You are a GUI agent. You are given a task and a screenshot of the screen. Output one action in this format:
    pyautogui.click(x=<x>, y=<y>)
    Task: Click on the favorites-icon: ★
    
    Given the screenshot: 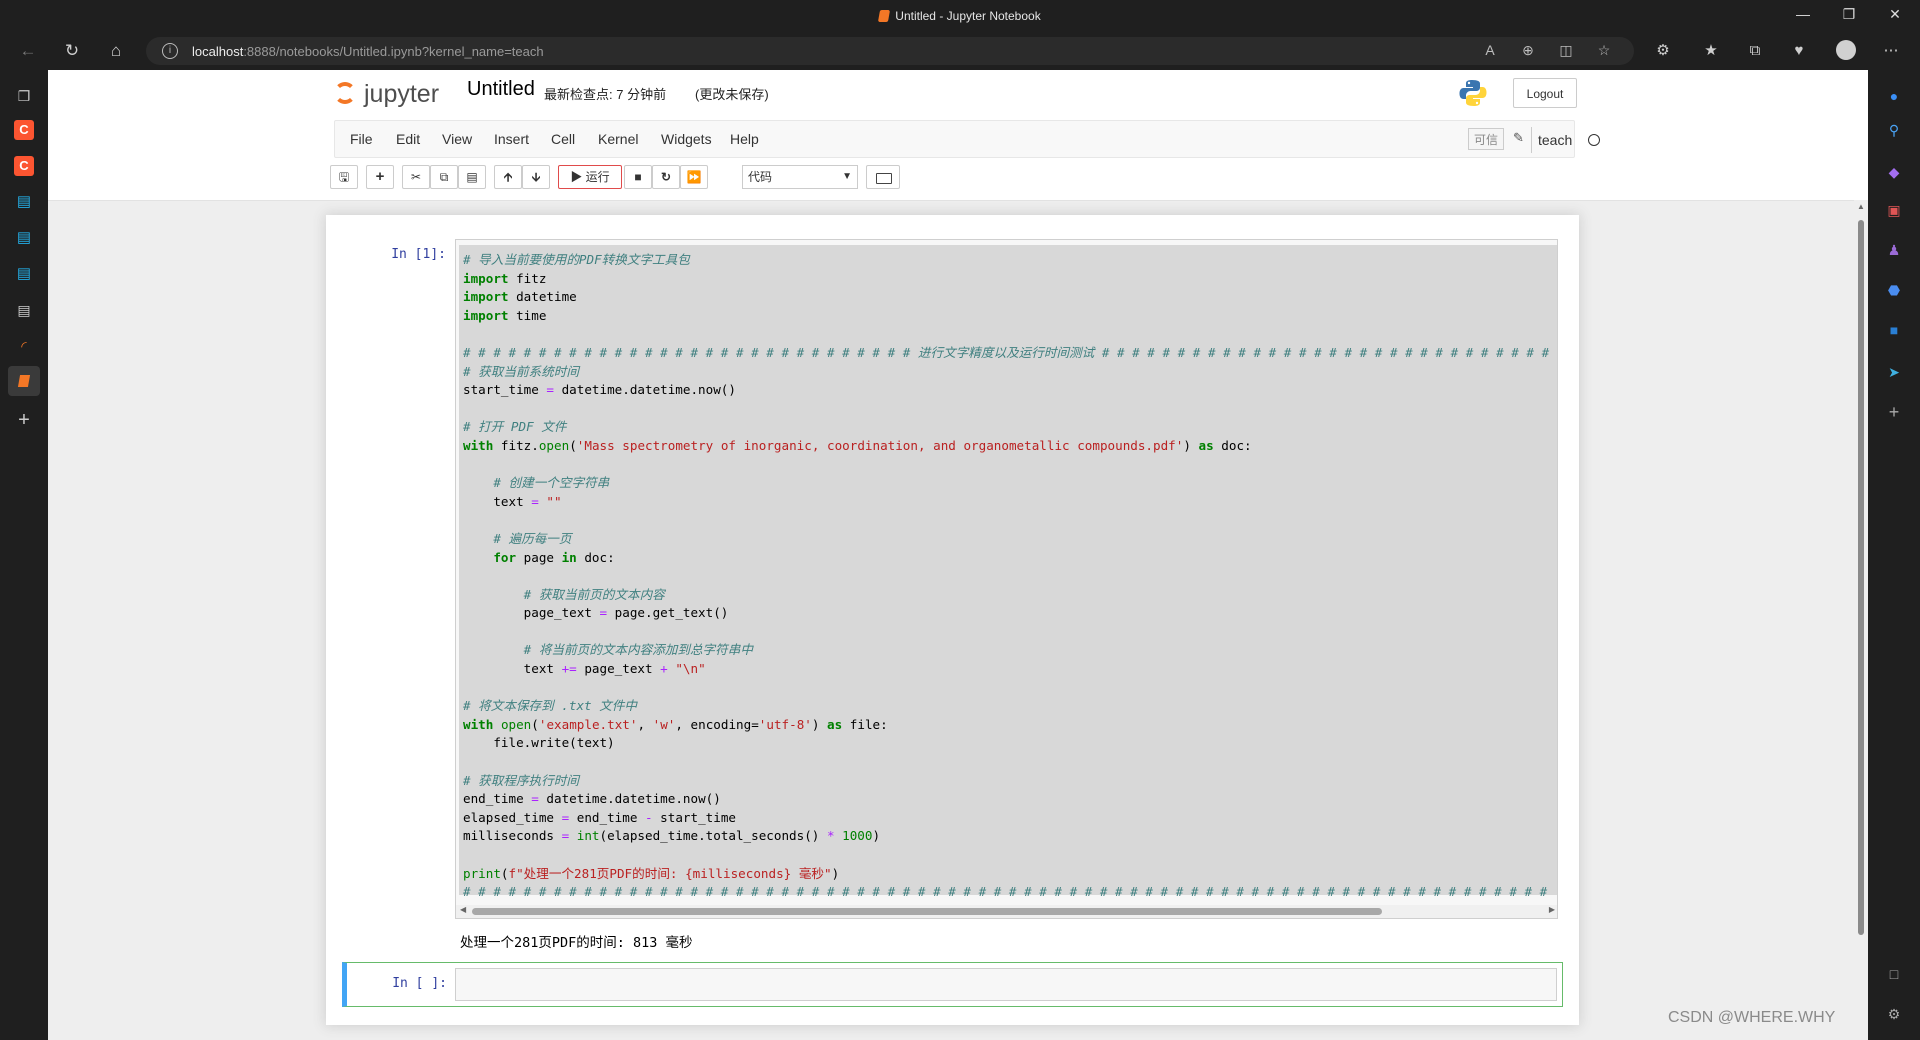 What is the action you would take?
    pyautogui.click(x=1711, y=51)
    